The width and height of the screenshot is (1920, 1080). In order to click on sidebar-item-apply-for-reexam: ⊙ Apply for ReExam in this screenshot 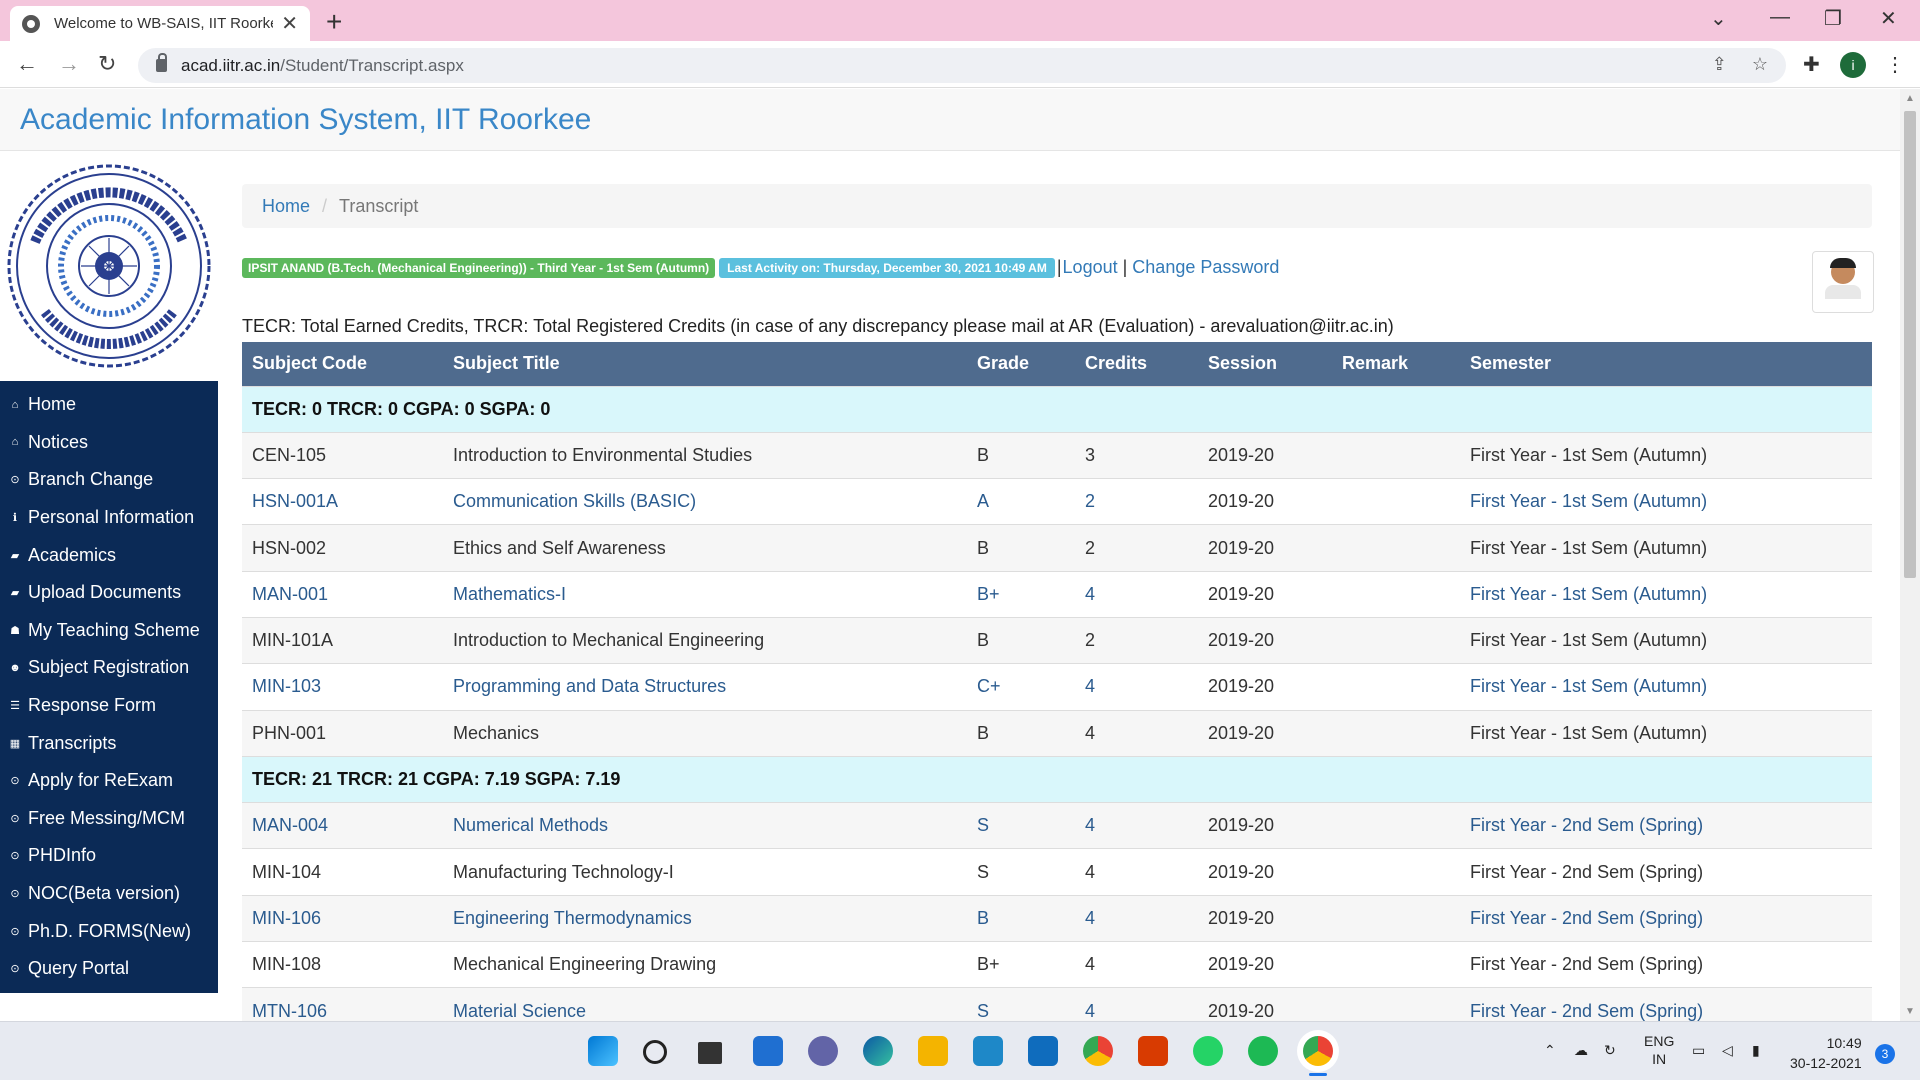, I will do `click(109, 781)`.